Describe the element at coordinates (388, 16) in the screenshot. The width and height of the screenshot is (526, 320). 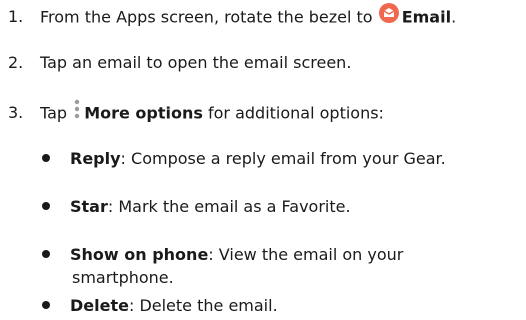
I see `email-app-icon` at that location.